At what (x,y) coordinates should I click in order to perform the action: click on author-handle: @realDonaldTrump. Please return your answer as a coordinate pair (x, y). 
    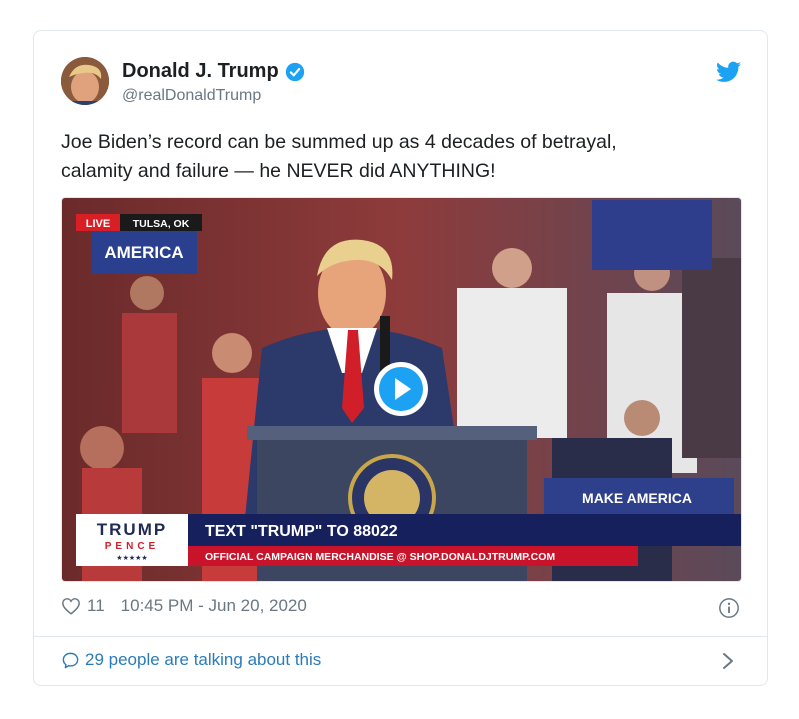
    Looking at the image, I should click on (191, 96).